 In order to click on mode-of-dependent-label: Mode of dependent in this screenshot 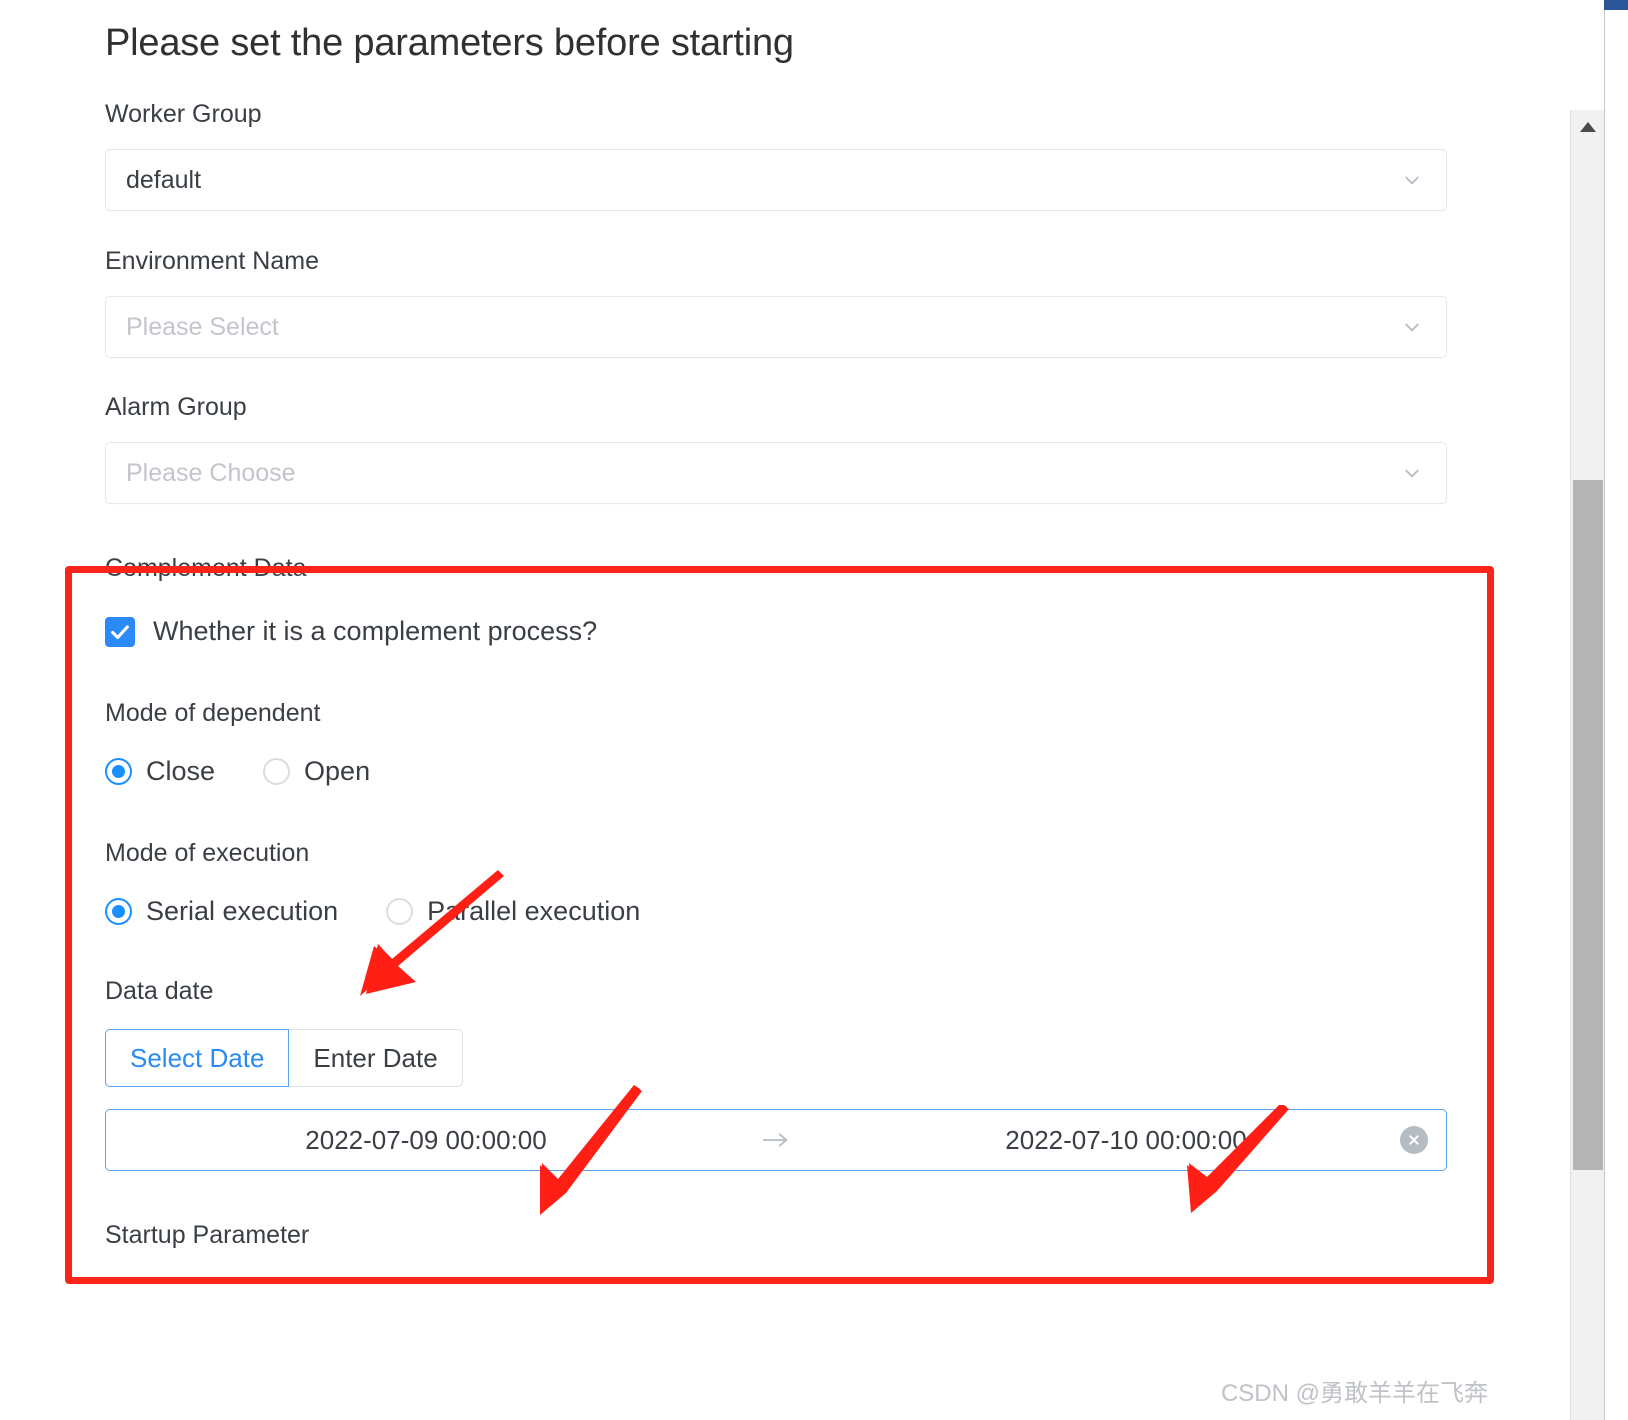, I will do `click(213, 713)`.